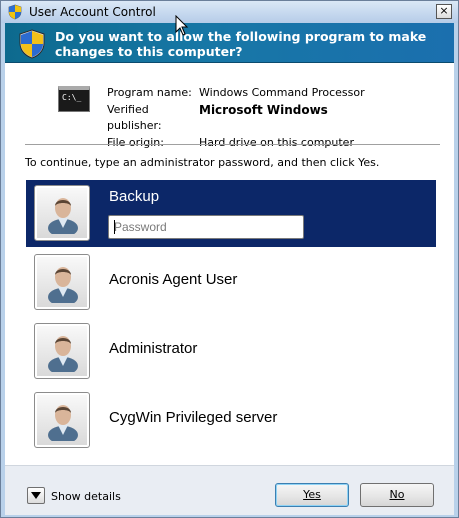  What do you see at coordinates (263, 109) in the screenshot?
I see `info-value: Microsoft Windows` at bounding box center [263, 109].